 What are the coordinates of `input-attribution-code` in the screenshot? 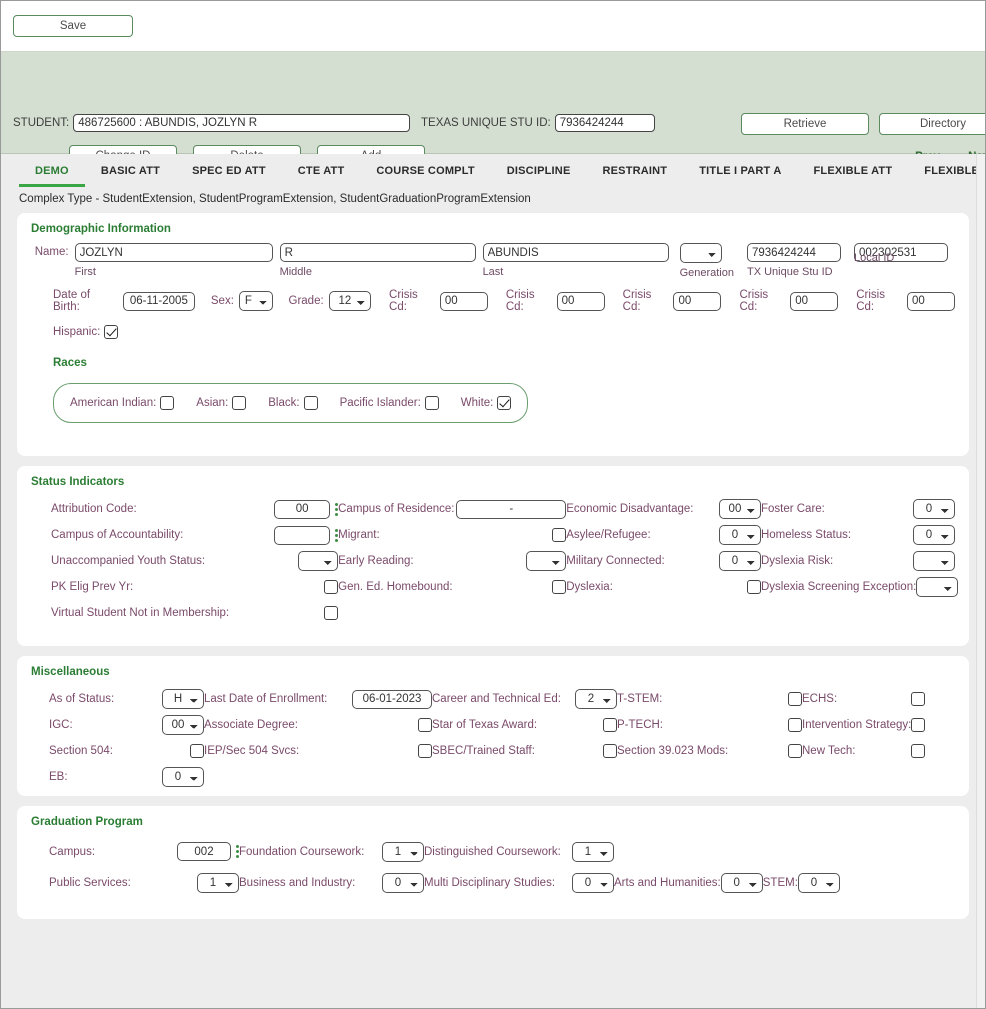 It's located at (302, 509).